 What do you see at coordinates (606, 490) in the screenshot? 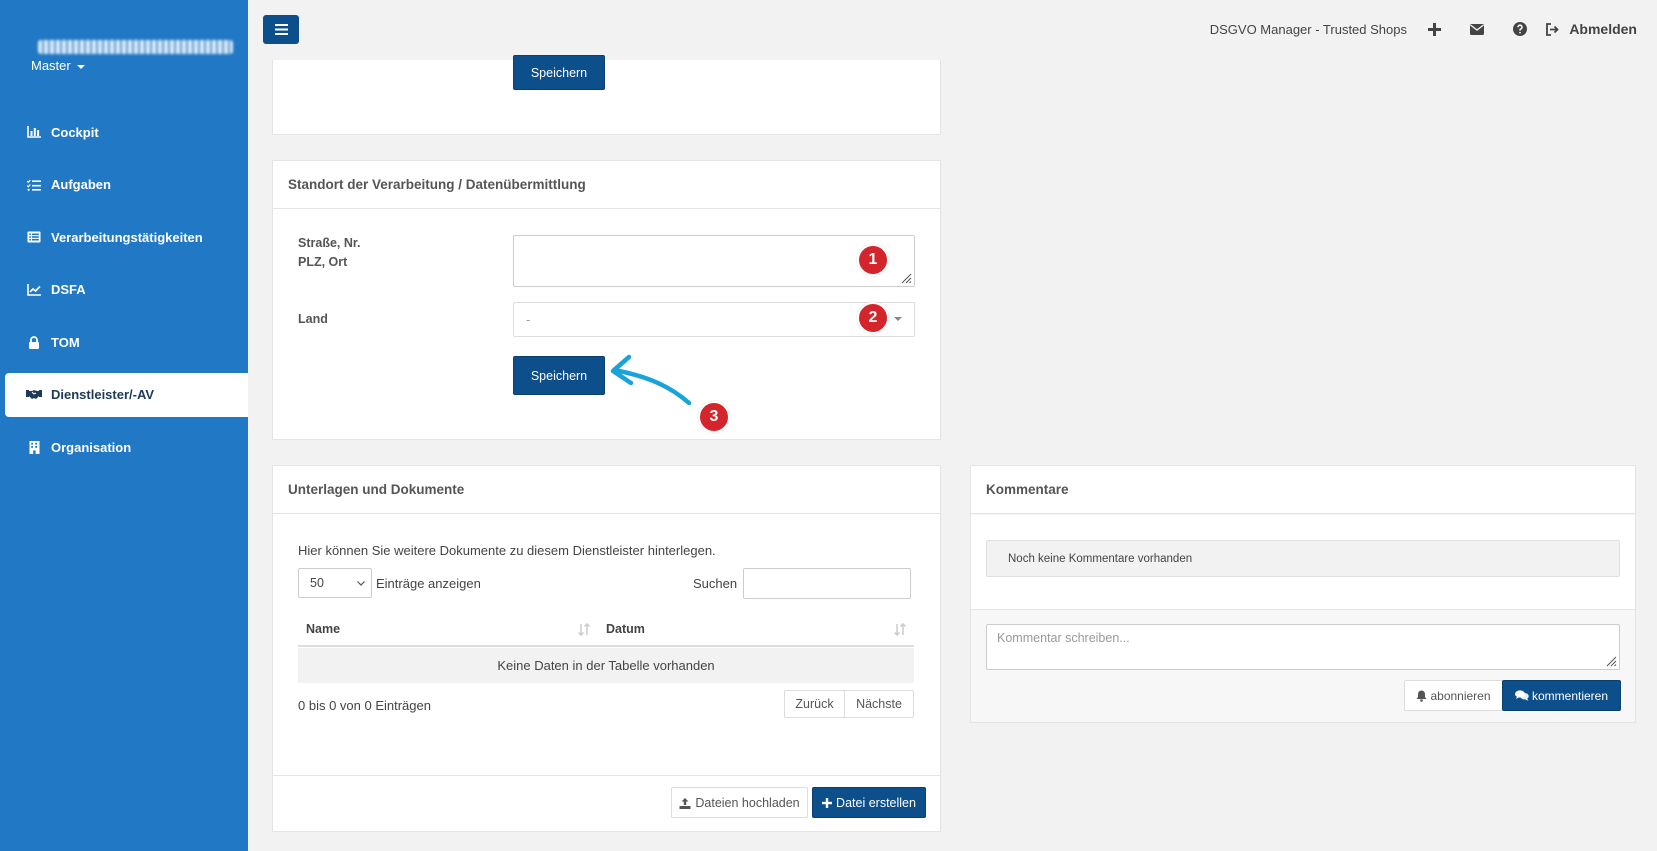
I see `documents-panel-title: Unterlagen und Dokumente` at bounding box center [606, 490].